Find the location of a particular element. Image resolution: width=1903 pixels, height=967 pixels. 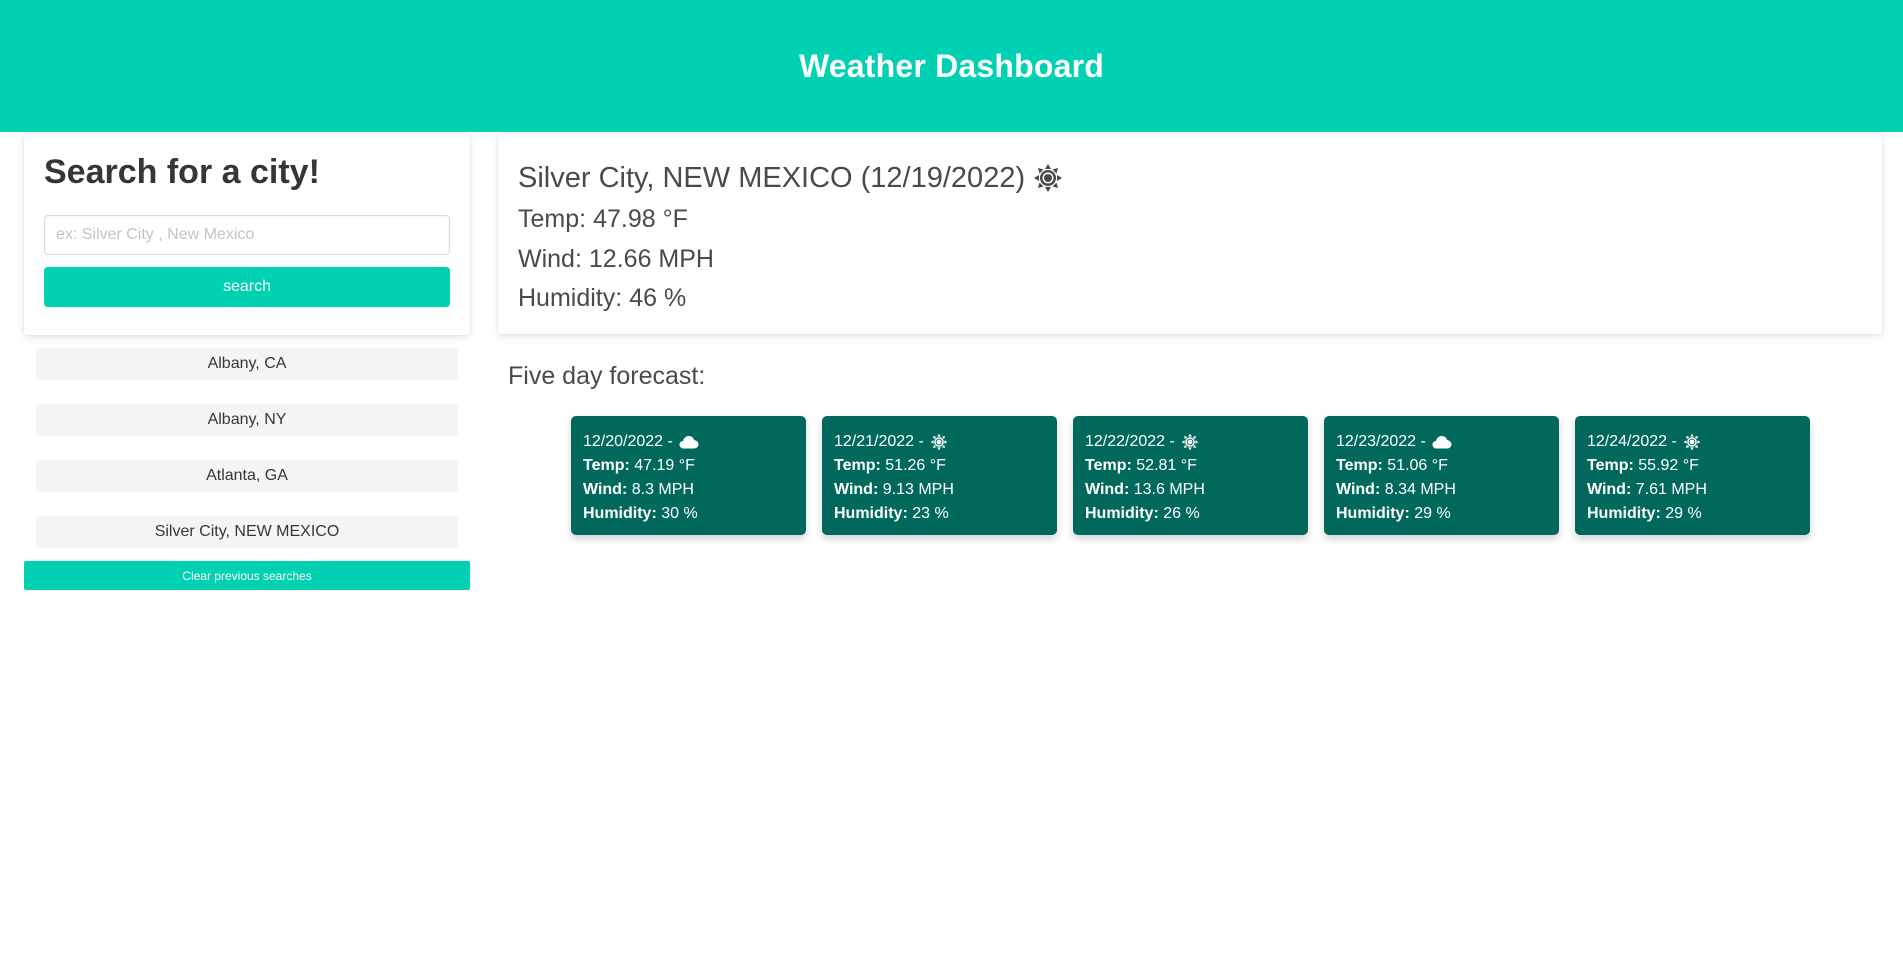

forecast-date: 12/24/2022 - is located at coordinates (1632, 441).